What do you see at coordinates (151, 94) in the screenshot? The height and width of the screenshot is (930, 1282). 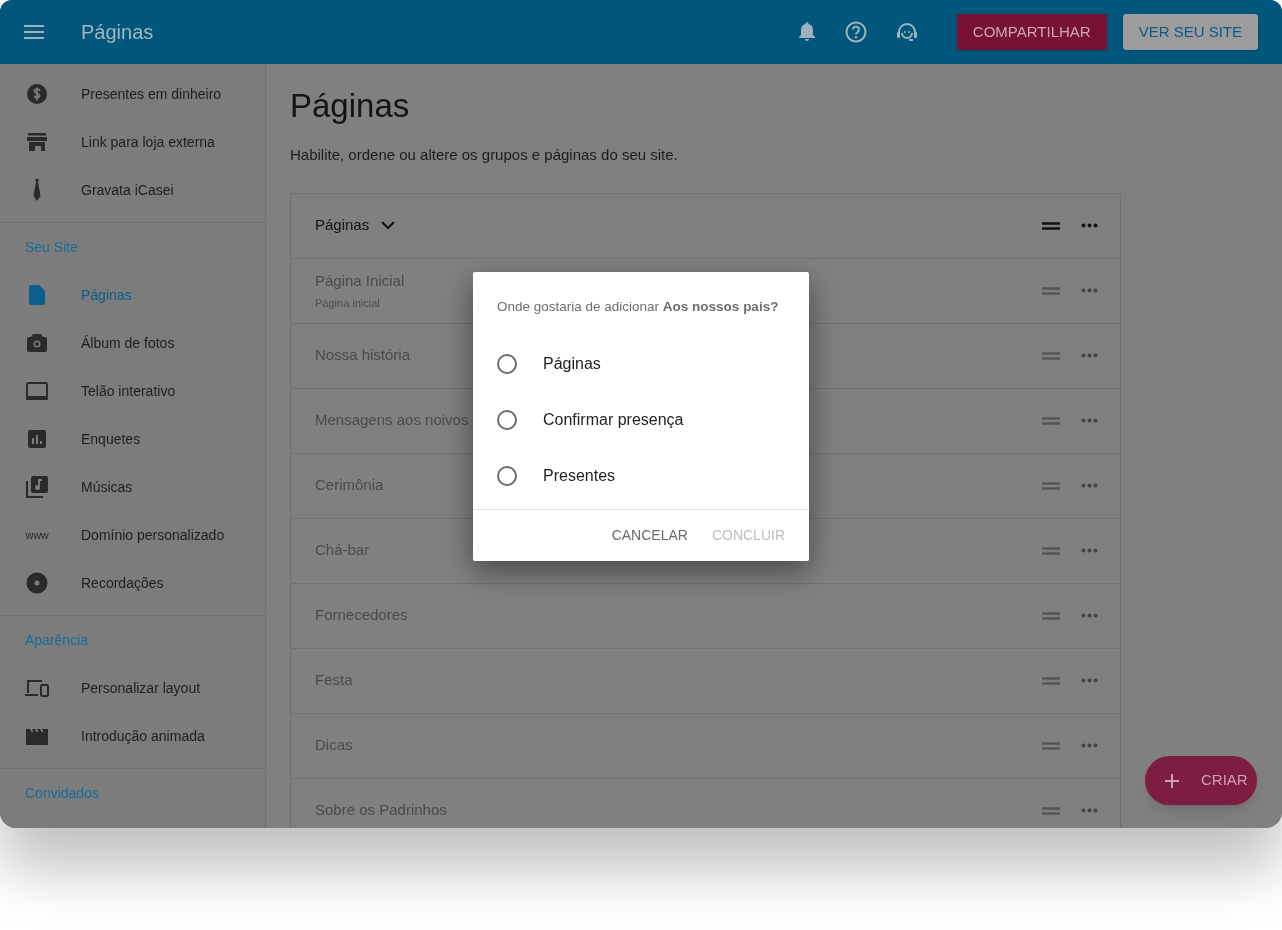 I see `sidebar-item: Presentes em dinheiro` at bounding box center [151, 94].